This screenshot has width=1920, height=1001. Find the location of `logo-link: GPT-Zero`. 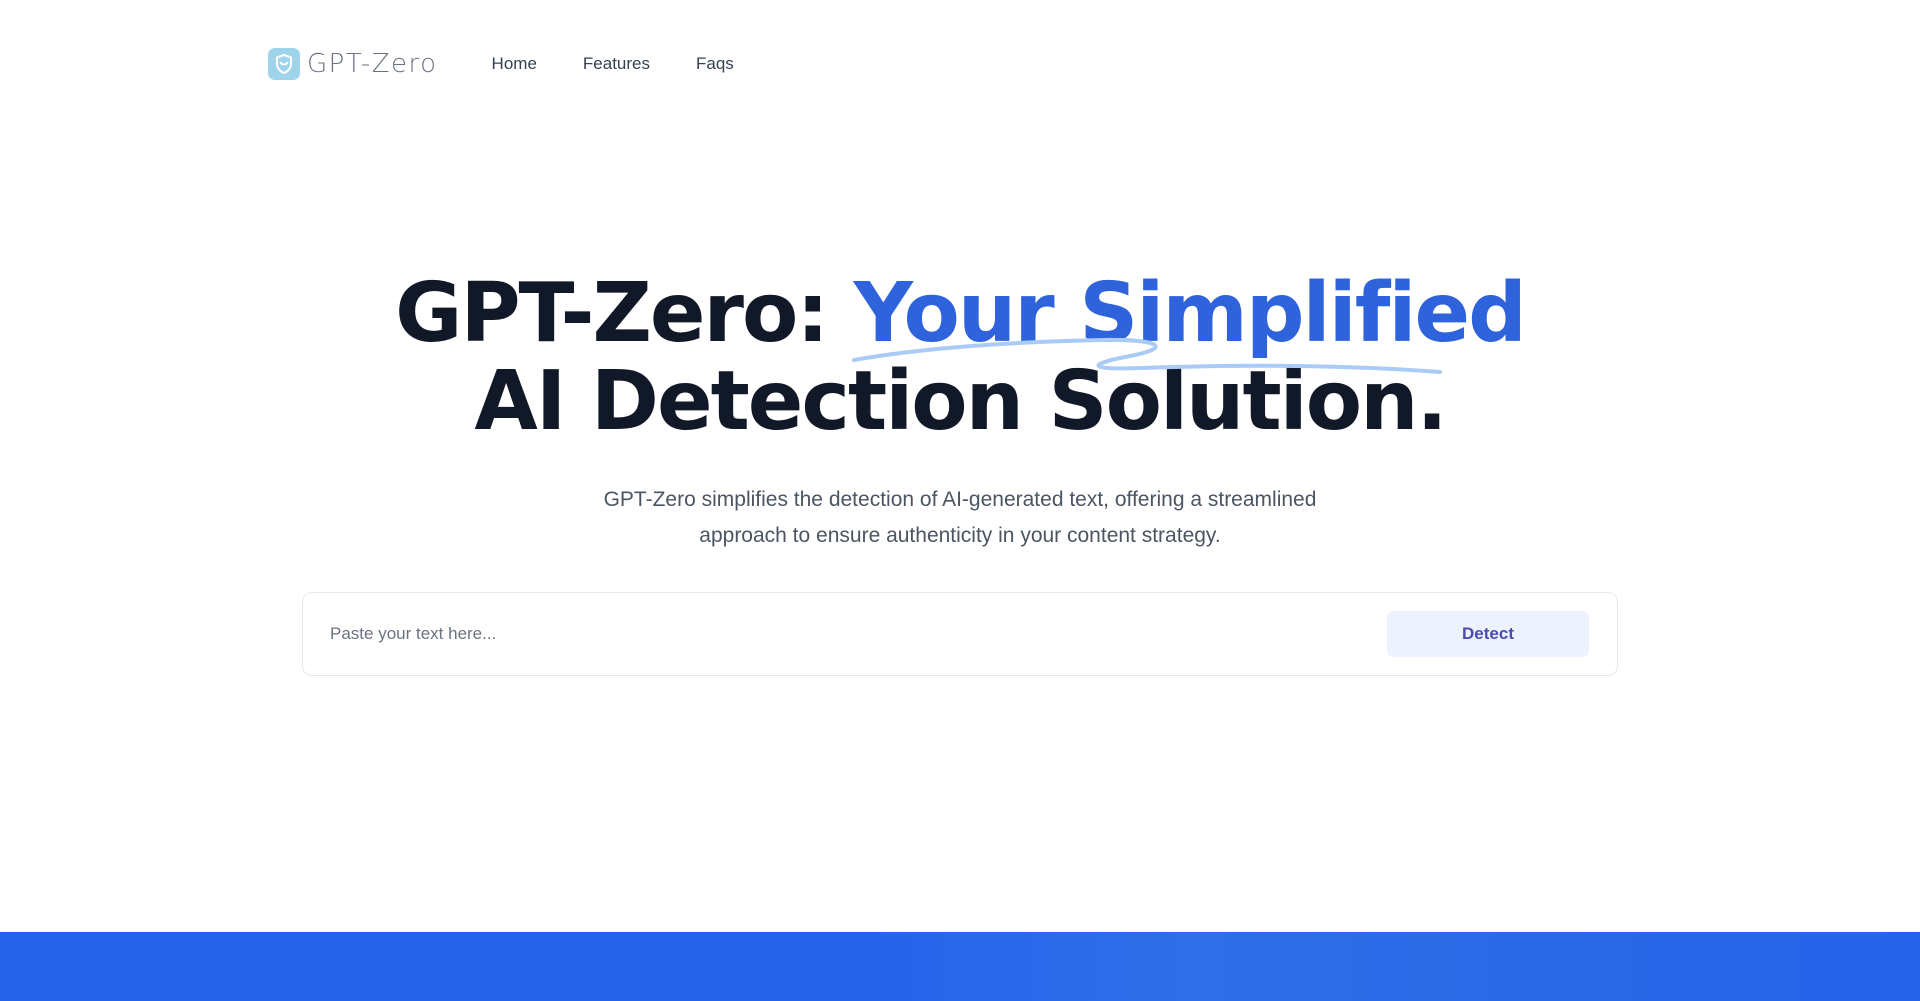

logo-link: GPT-Zero is located at coordinates (353, 64).